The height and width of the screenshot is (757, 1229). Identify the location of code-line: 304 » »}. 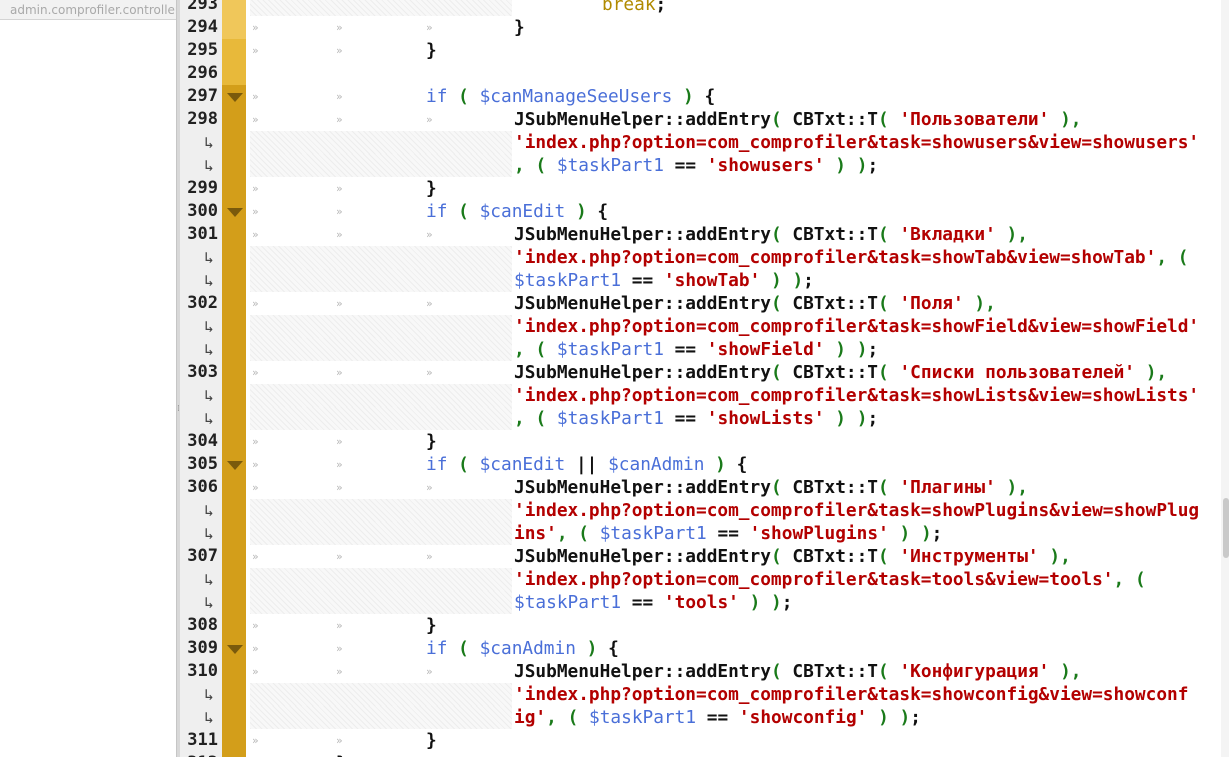
(700, 441).